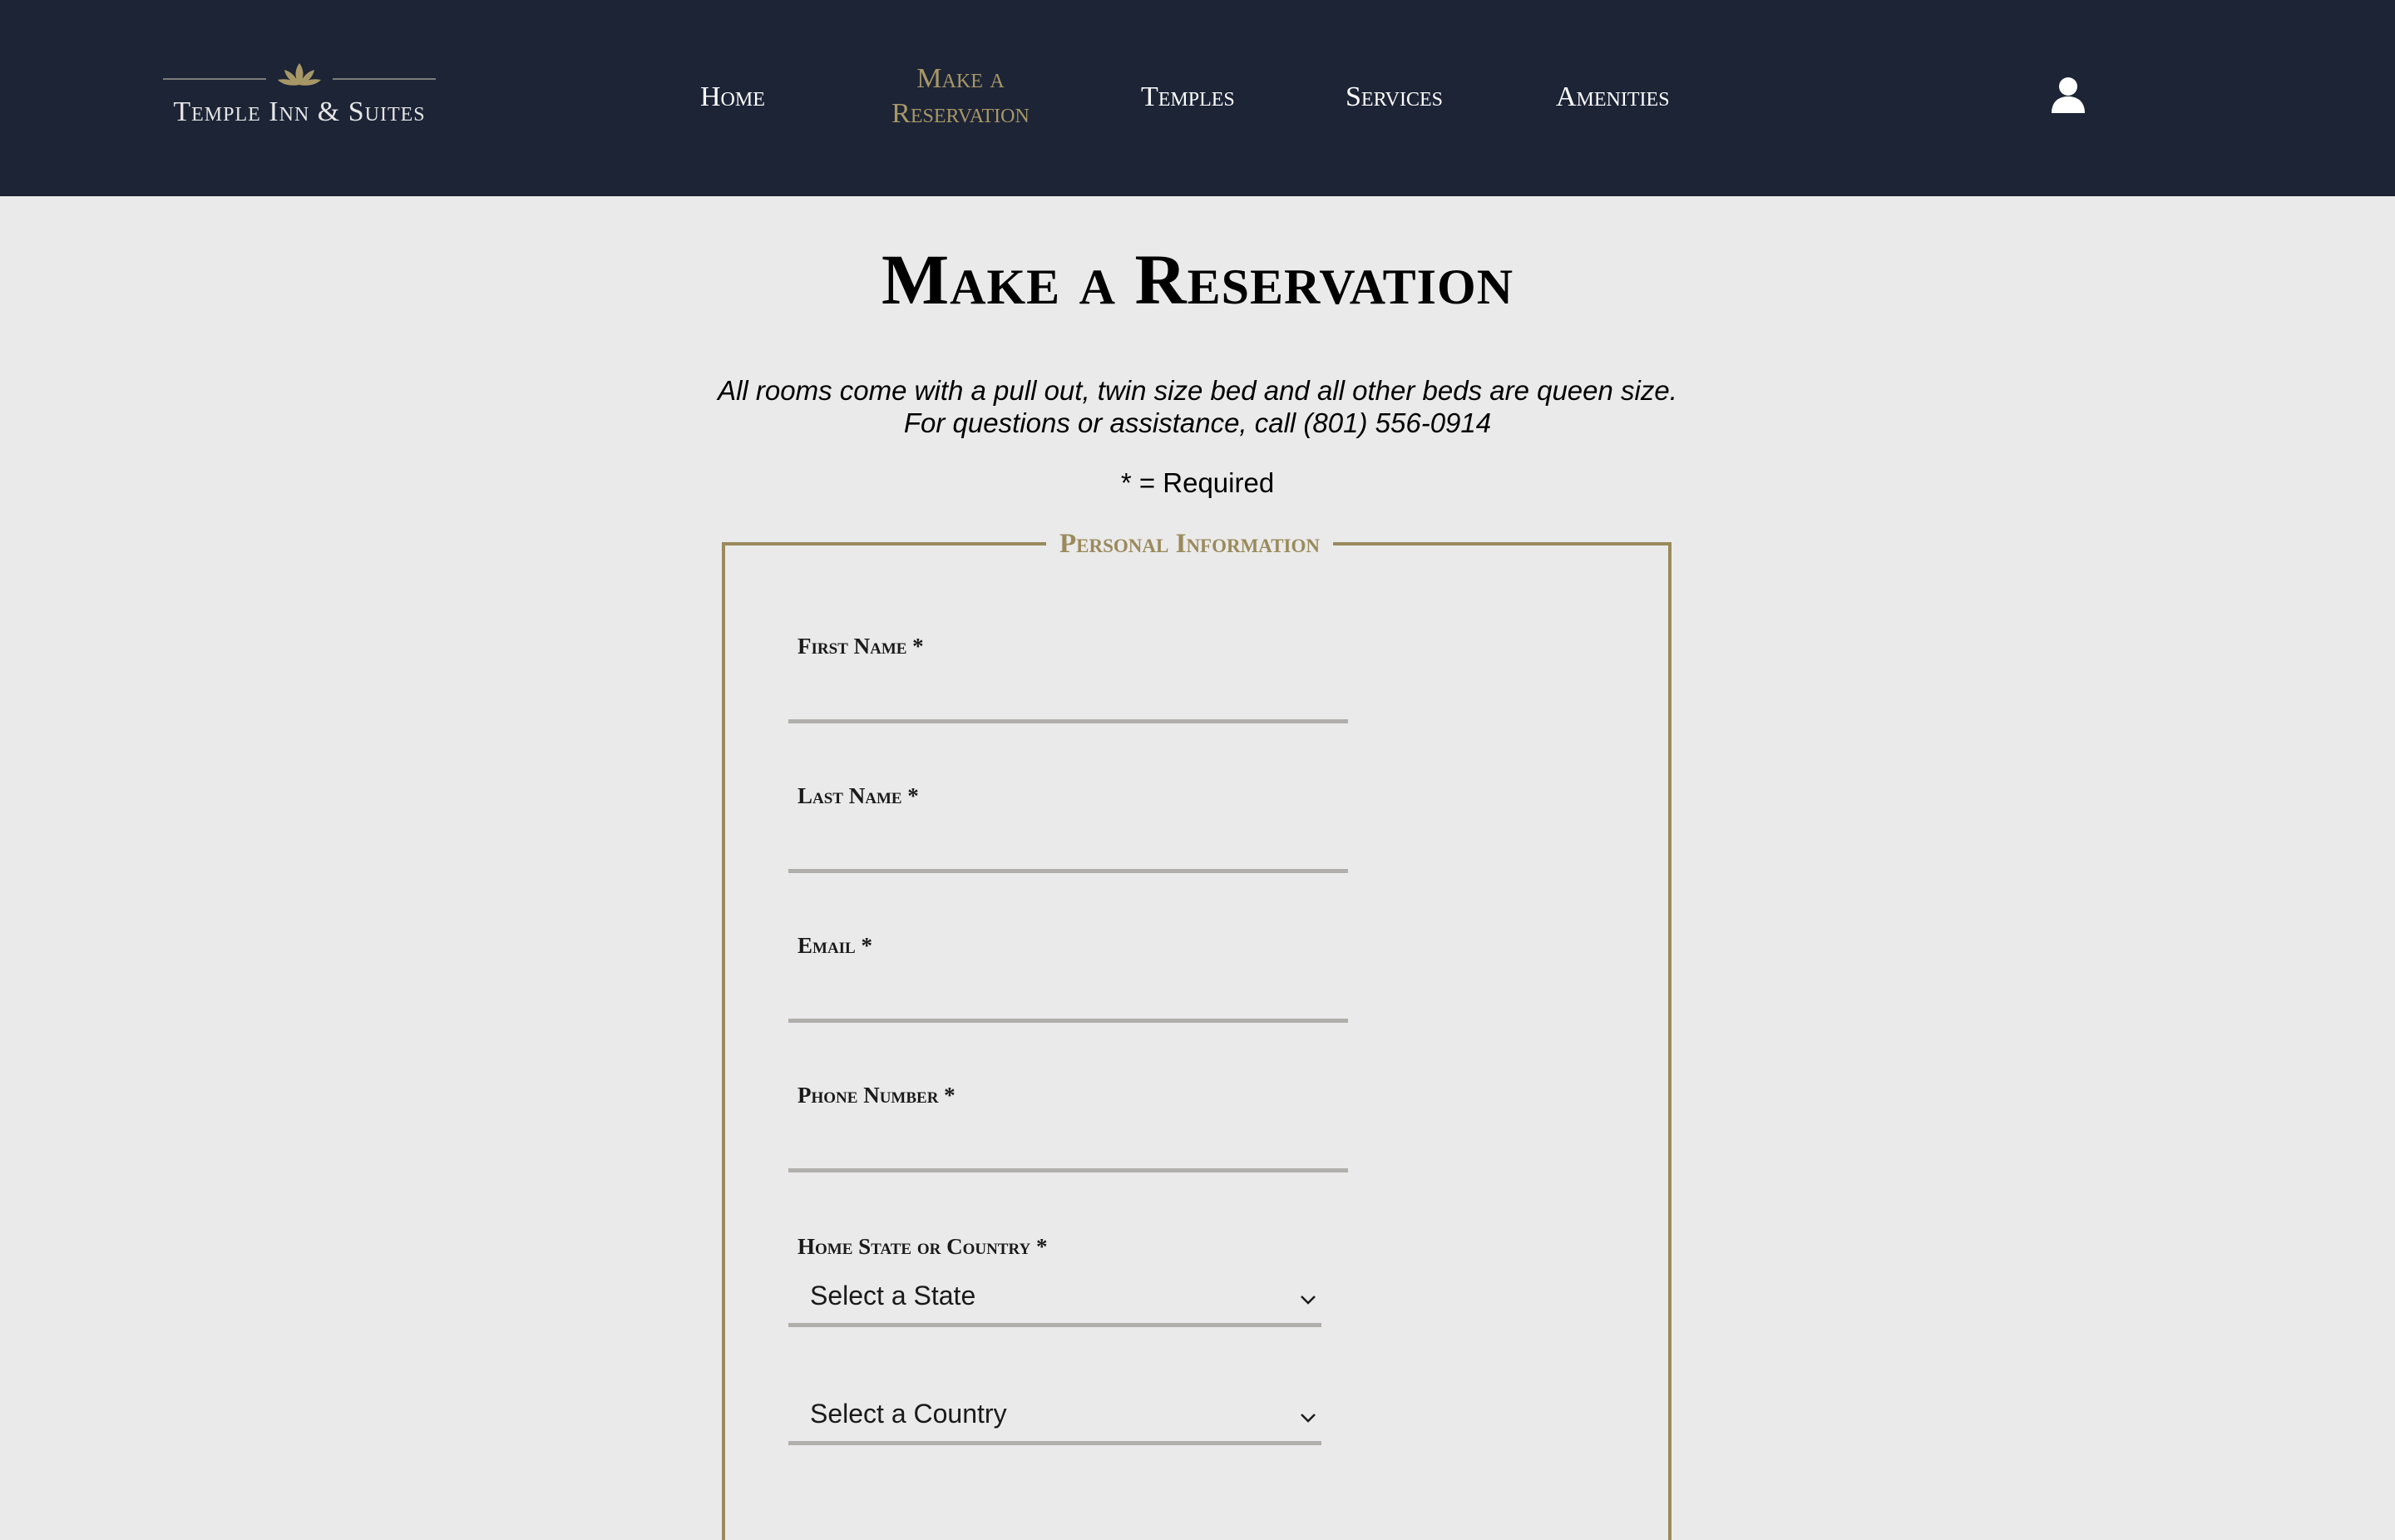 The height and width of the screenshot is (1540, 2395). What do you see at coordinates (1188, 97) in the screenshot?
I see `nav-temples: Temples` at bounding box center [1188, 97].